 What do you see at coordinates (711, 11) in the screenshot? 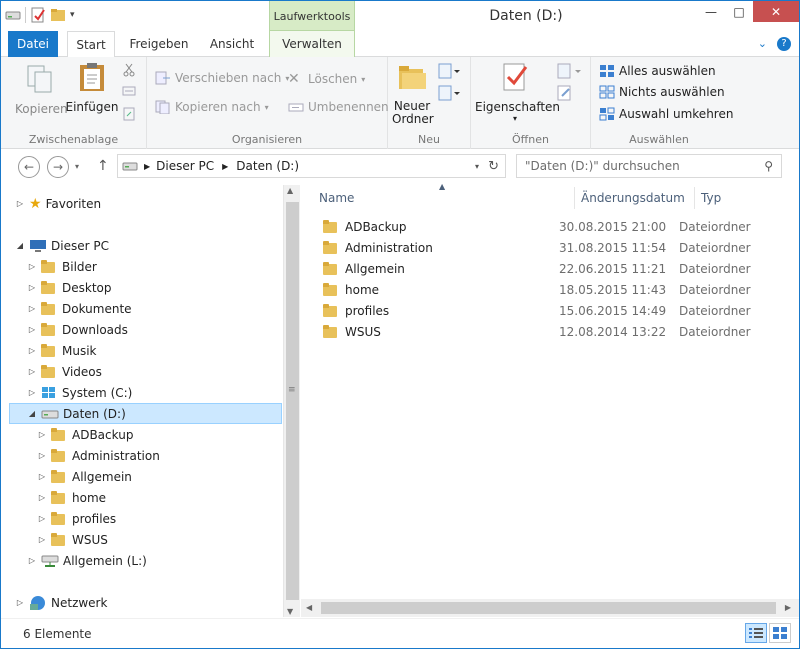
I see `minimize-button: —` at bounding box center [711, 11].